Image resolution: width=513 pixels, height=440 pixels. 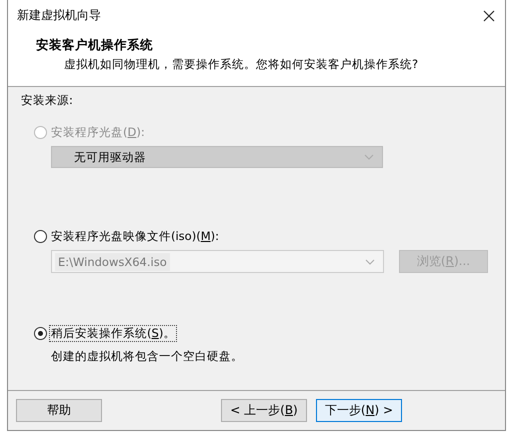 What do you see at coordinates (59, 15) in the screenshot?
I see `window-title: 新建虚拟机向导` at bounding box center [59, 15].